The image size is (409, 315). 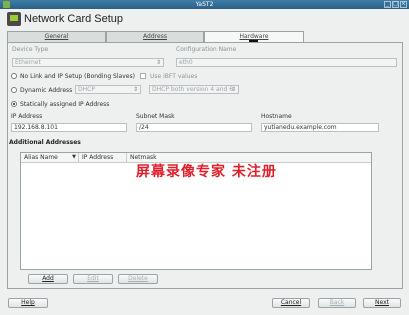 I want to click on help-button-label: Help, so click(x=28, y=302).